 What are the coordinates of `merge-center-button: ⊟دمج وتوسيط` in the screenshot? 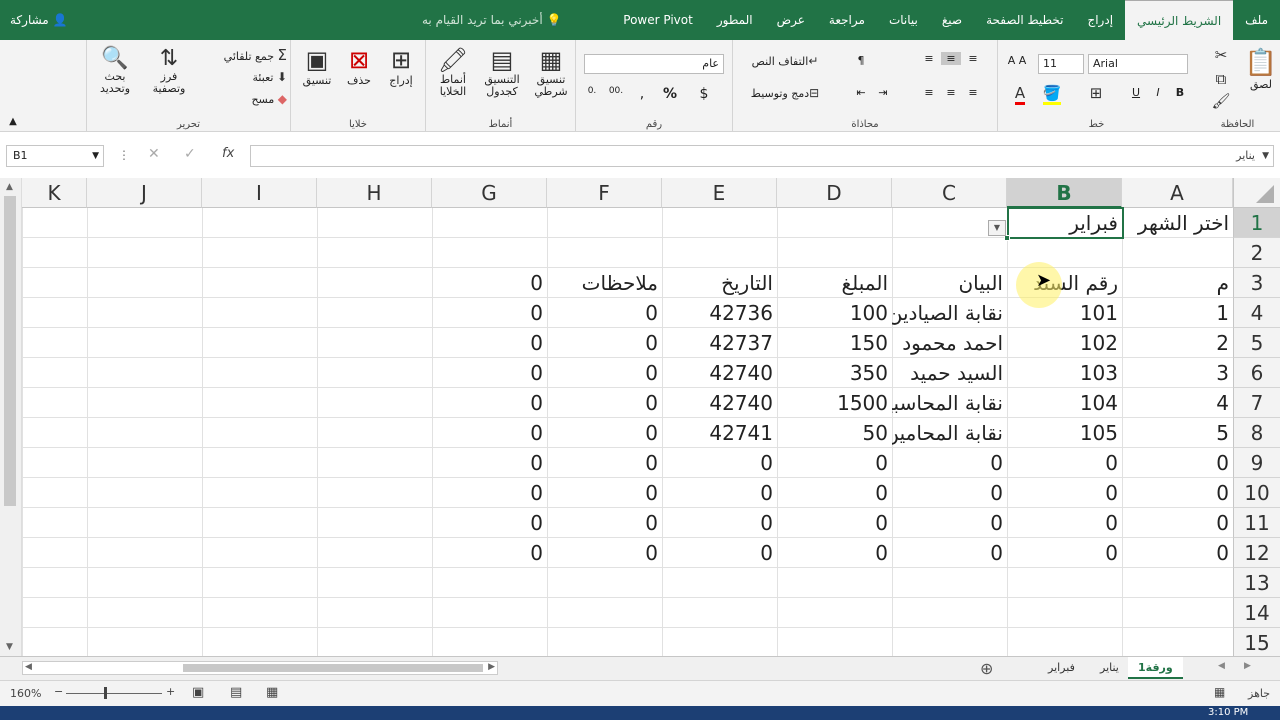 It's located at (785, 93).